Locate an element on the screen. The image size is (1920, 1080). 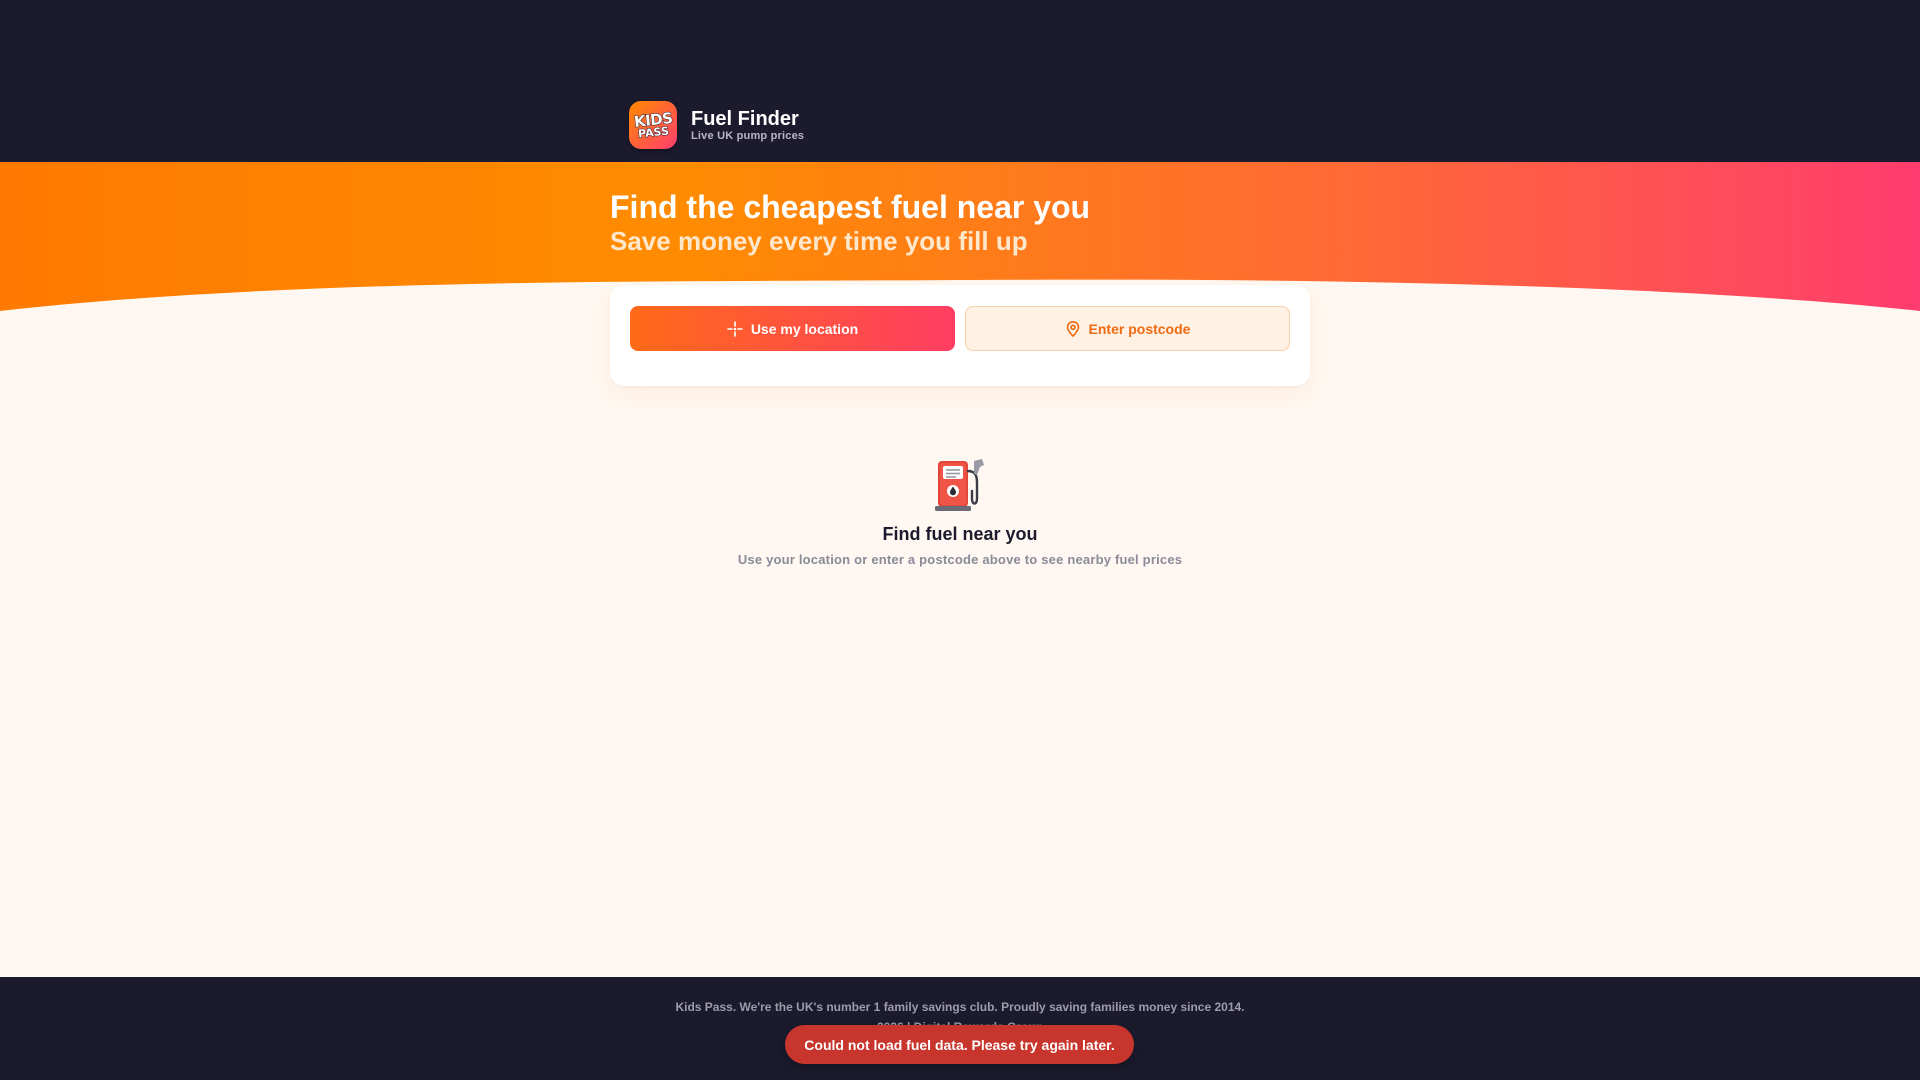
hero-subtitle: Save money every time you fill up is located at coordinates (819, 241).